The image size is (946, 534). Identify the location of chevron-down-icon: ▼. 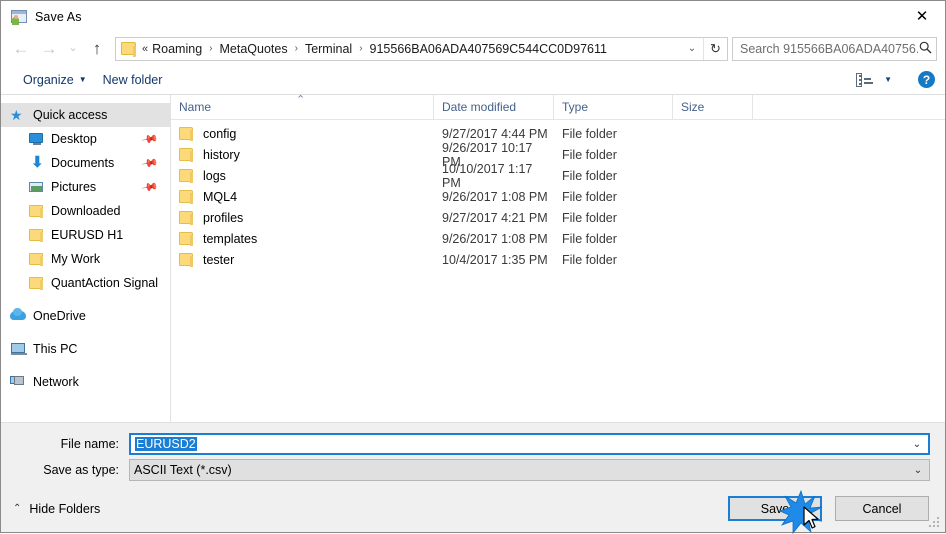
(888, 79).